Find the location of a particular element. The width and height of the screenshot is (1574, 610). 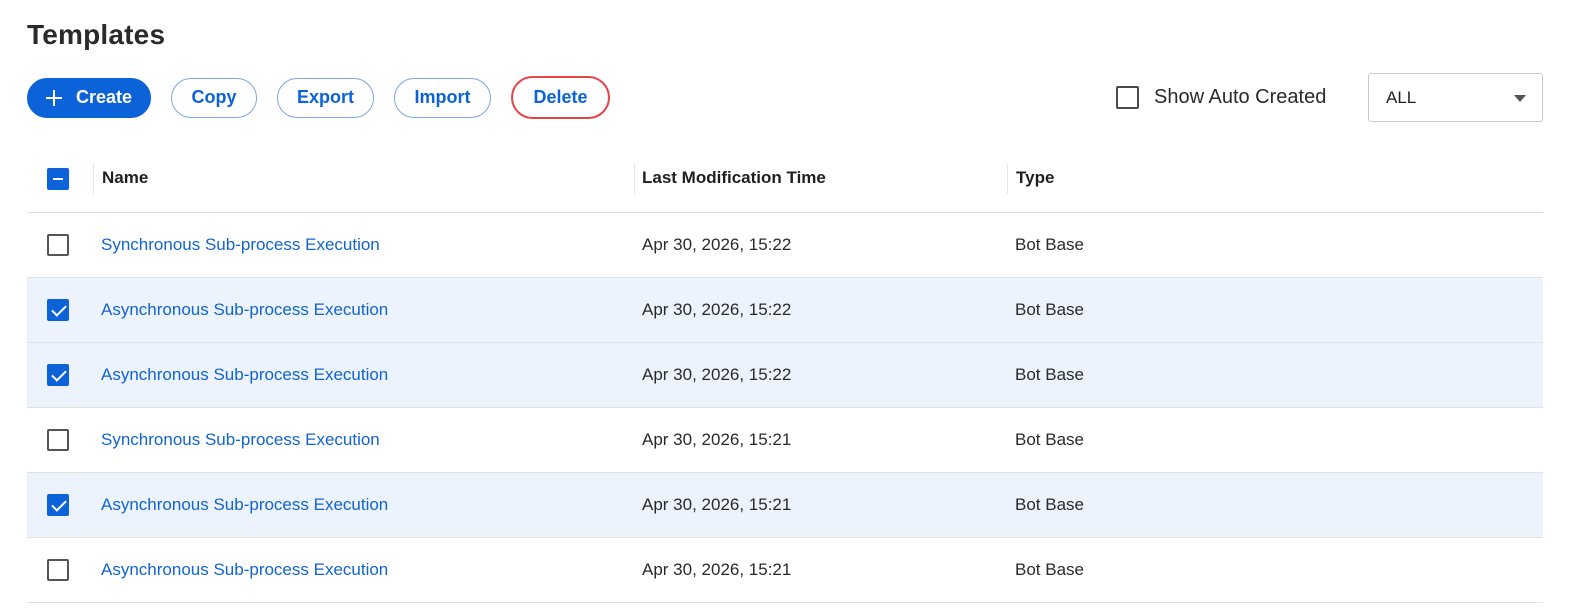

page-title: Templates is located at coordinates (96, 34).